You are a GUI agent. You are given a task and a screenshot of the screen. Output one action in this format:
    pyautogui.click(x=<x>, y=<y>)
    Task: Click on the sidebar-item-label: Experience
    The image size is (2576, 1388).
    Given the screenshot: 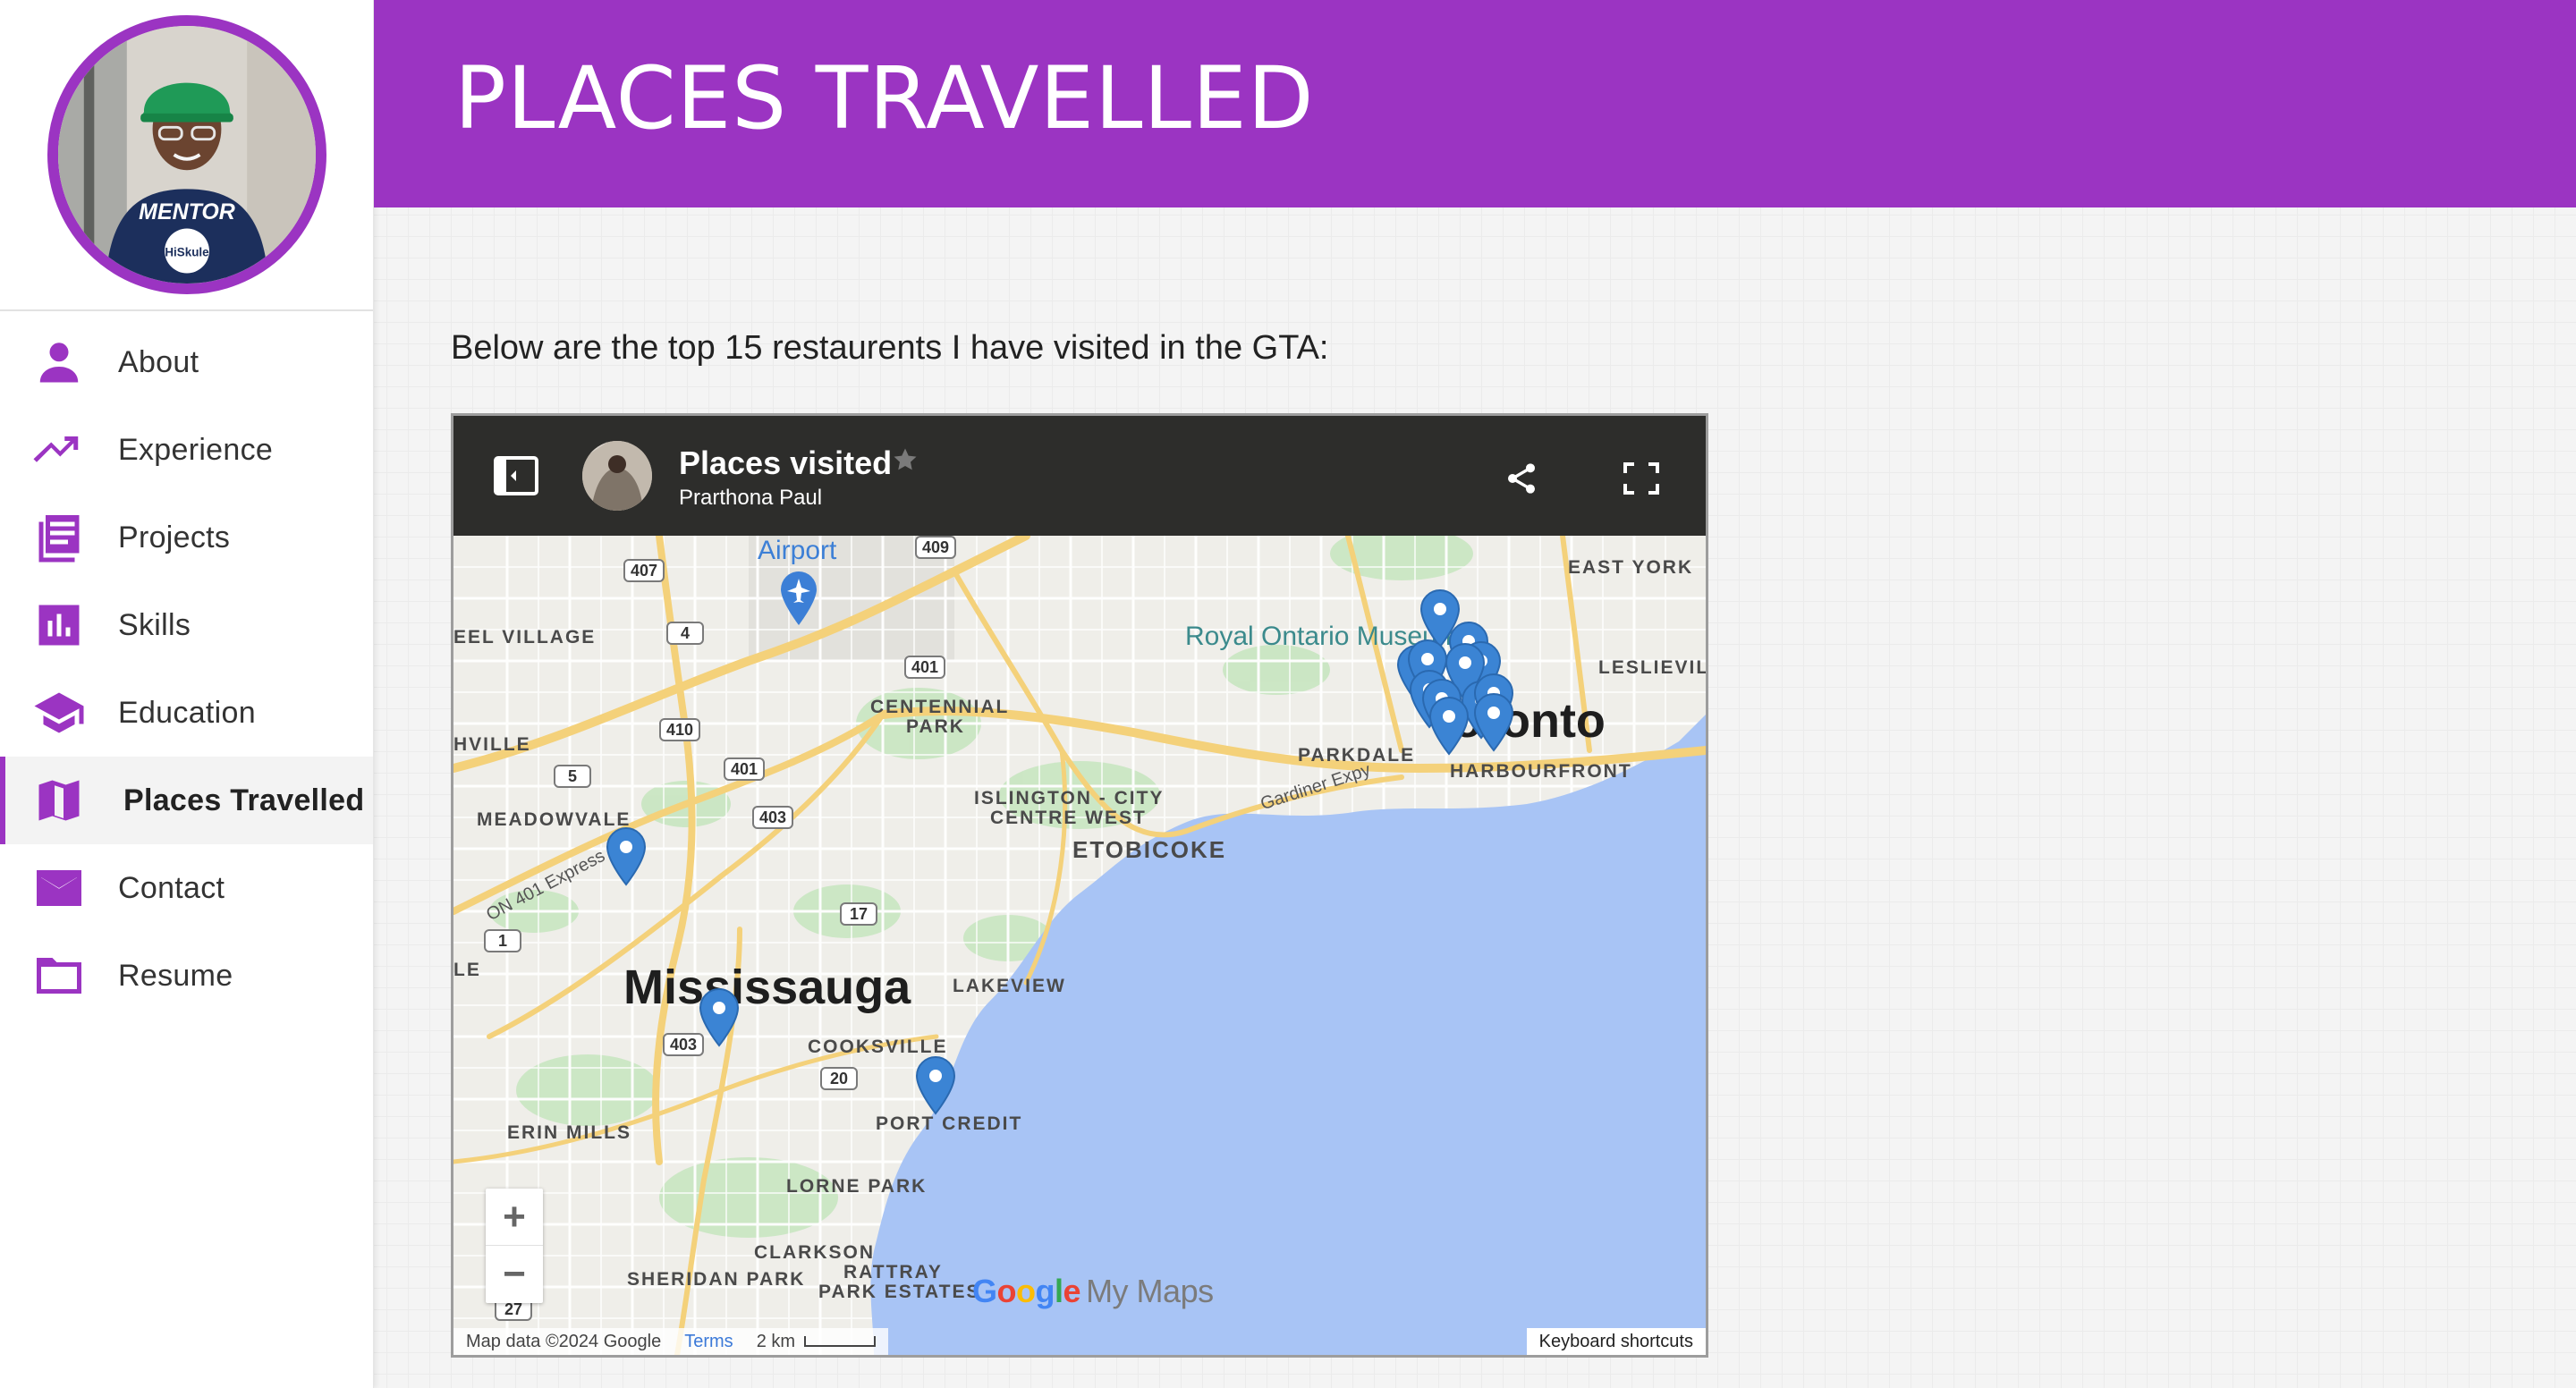 What is the action you would take?
    pyautogui.click(x=196, y=450)
    